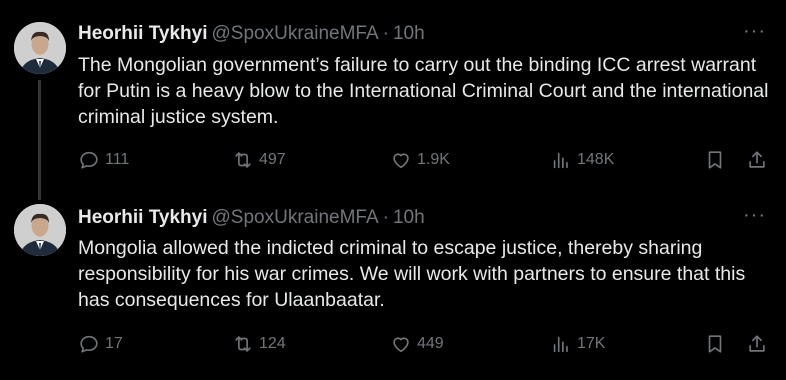 This screenshot has height=380, width=786. I want to click on views-count: 17K, so click(591, 343).